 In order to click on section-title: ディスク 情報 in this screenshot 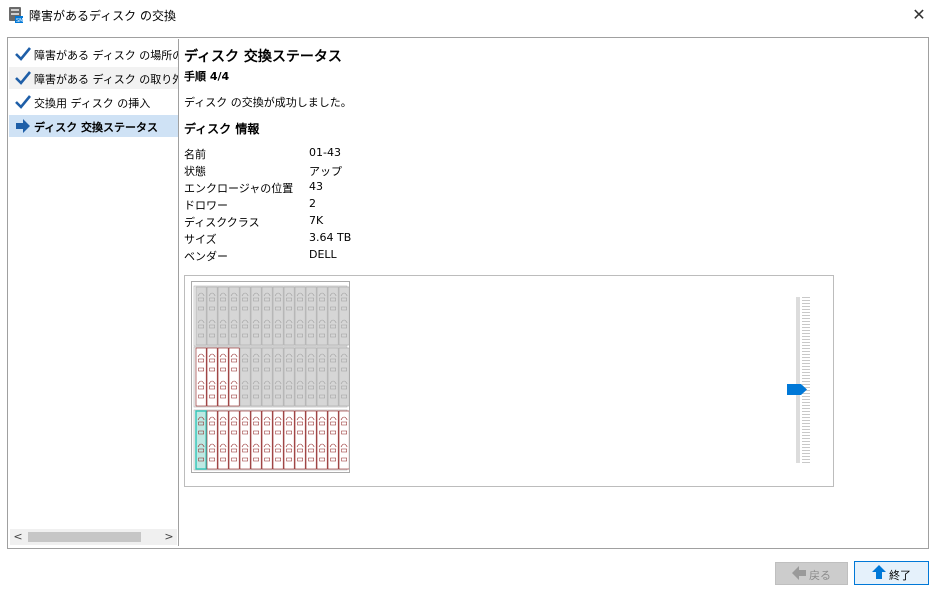, I will do `click(222, 129)`.